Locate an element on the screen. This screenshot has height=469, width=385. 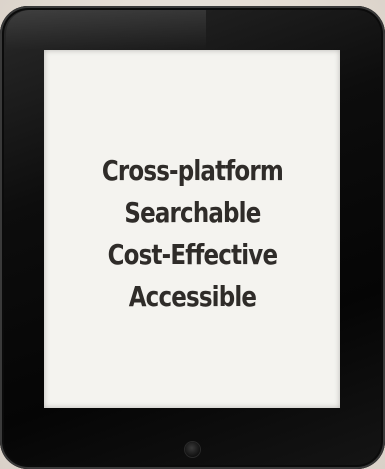
bezel-highlight is located at coordinates (106, 30).